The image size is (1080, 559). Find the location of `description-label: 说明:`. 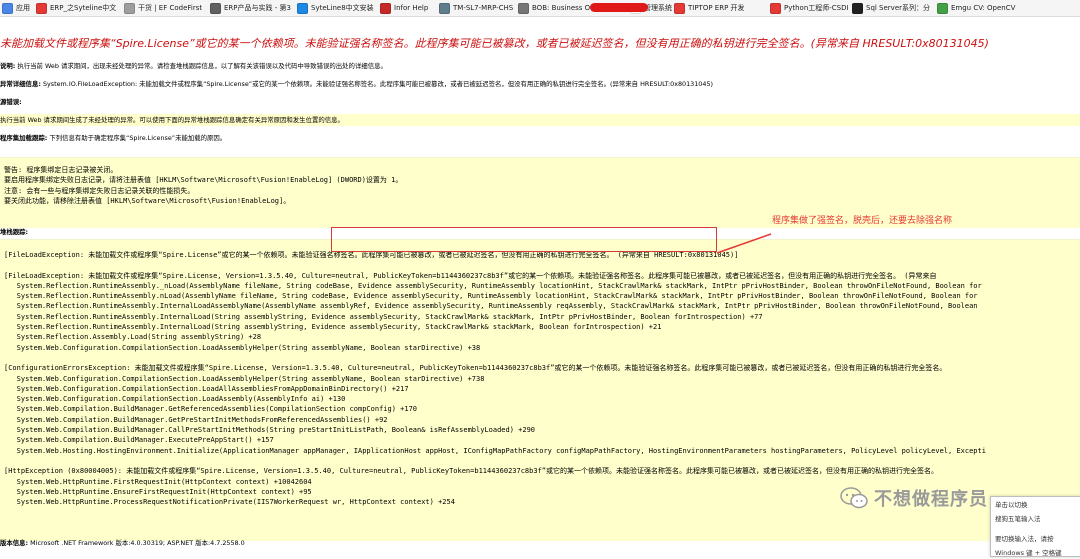

description-label: 说明: is located at coordinates (8, 66).